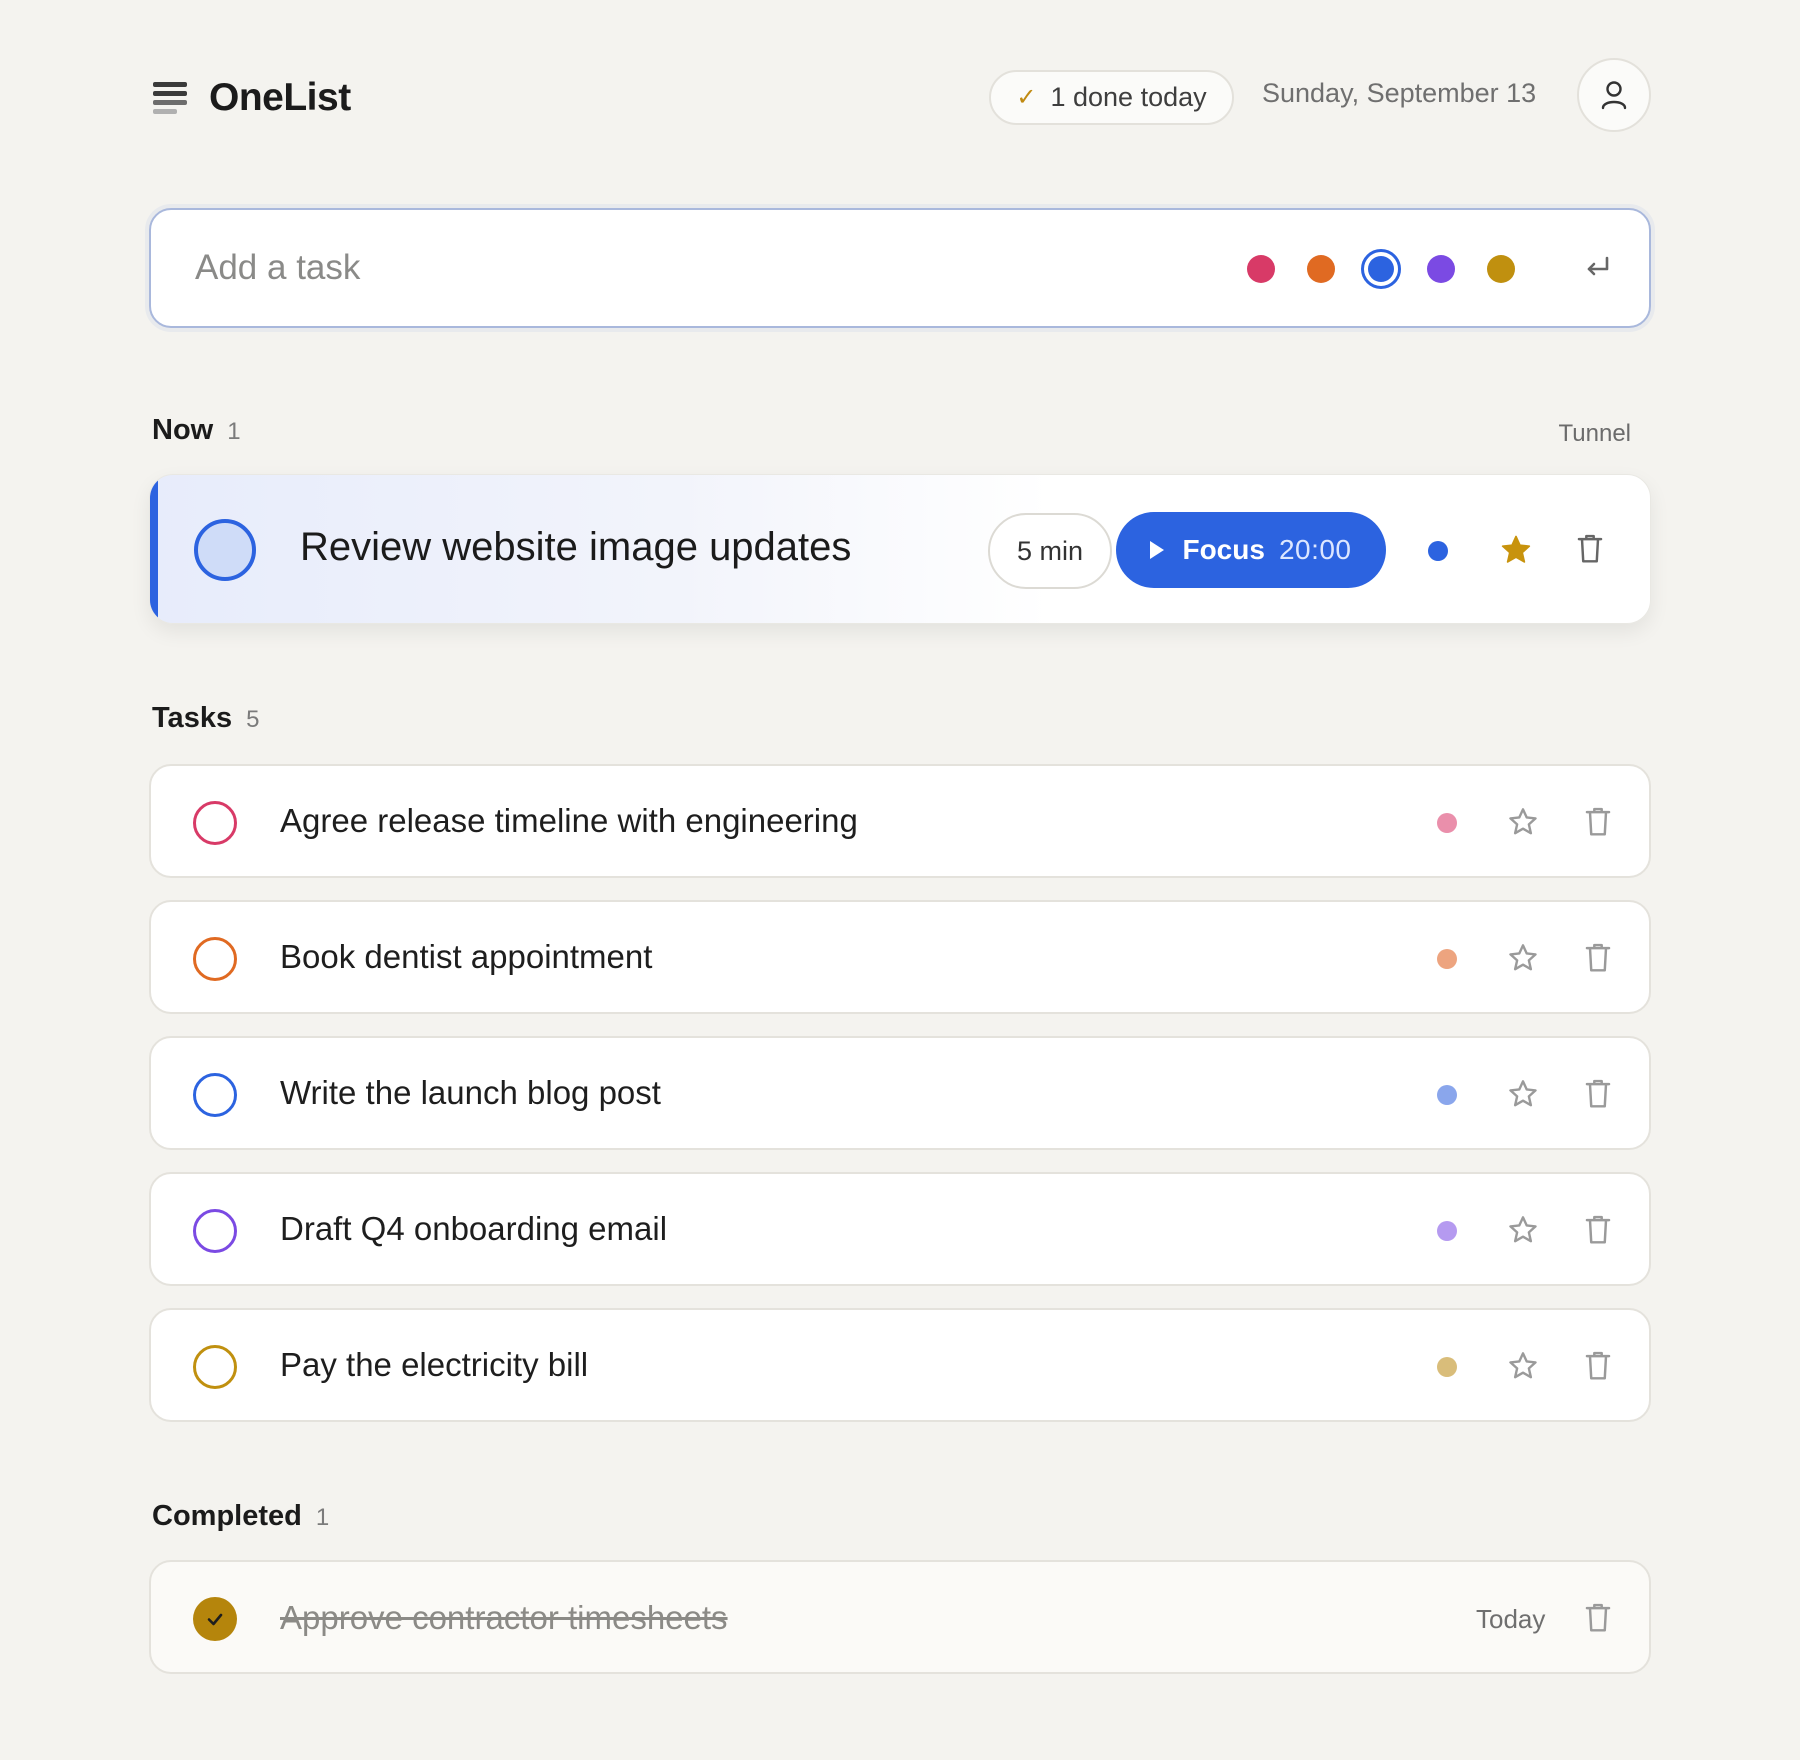 This screenshot has width=1800, height=1760. What do you see at coordinates (183, 430) in the screenshot?
I see `now-title-label: Now` at bounding box center [183, 430].